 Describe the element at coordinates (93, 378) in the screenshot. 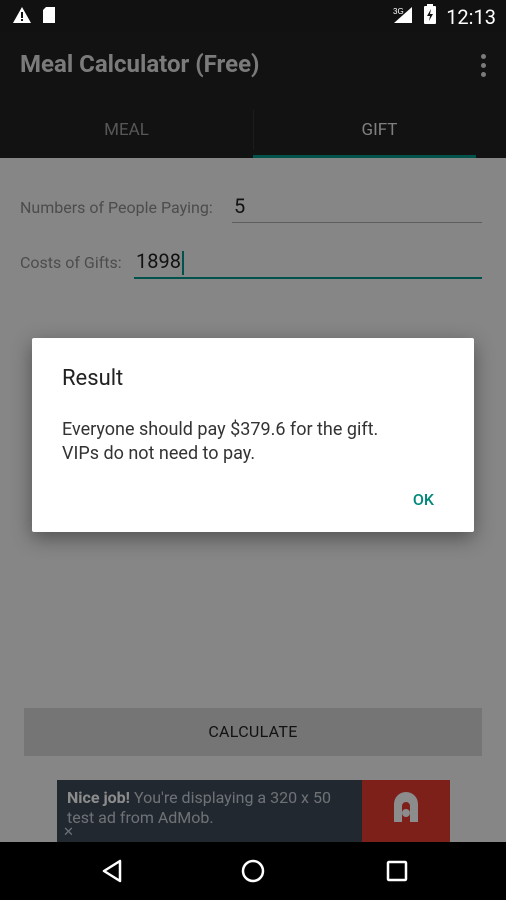

I see `dialog-title: Result` at that location.